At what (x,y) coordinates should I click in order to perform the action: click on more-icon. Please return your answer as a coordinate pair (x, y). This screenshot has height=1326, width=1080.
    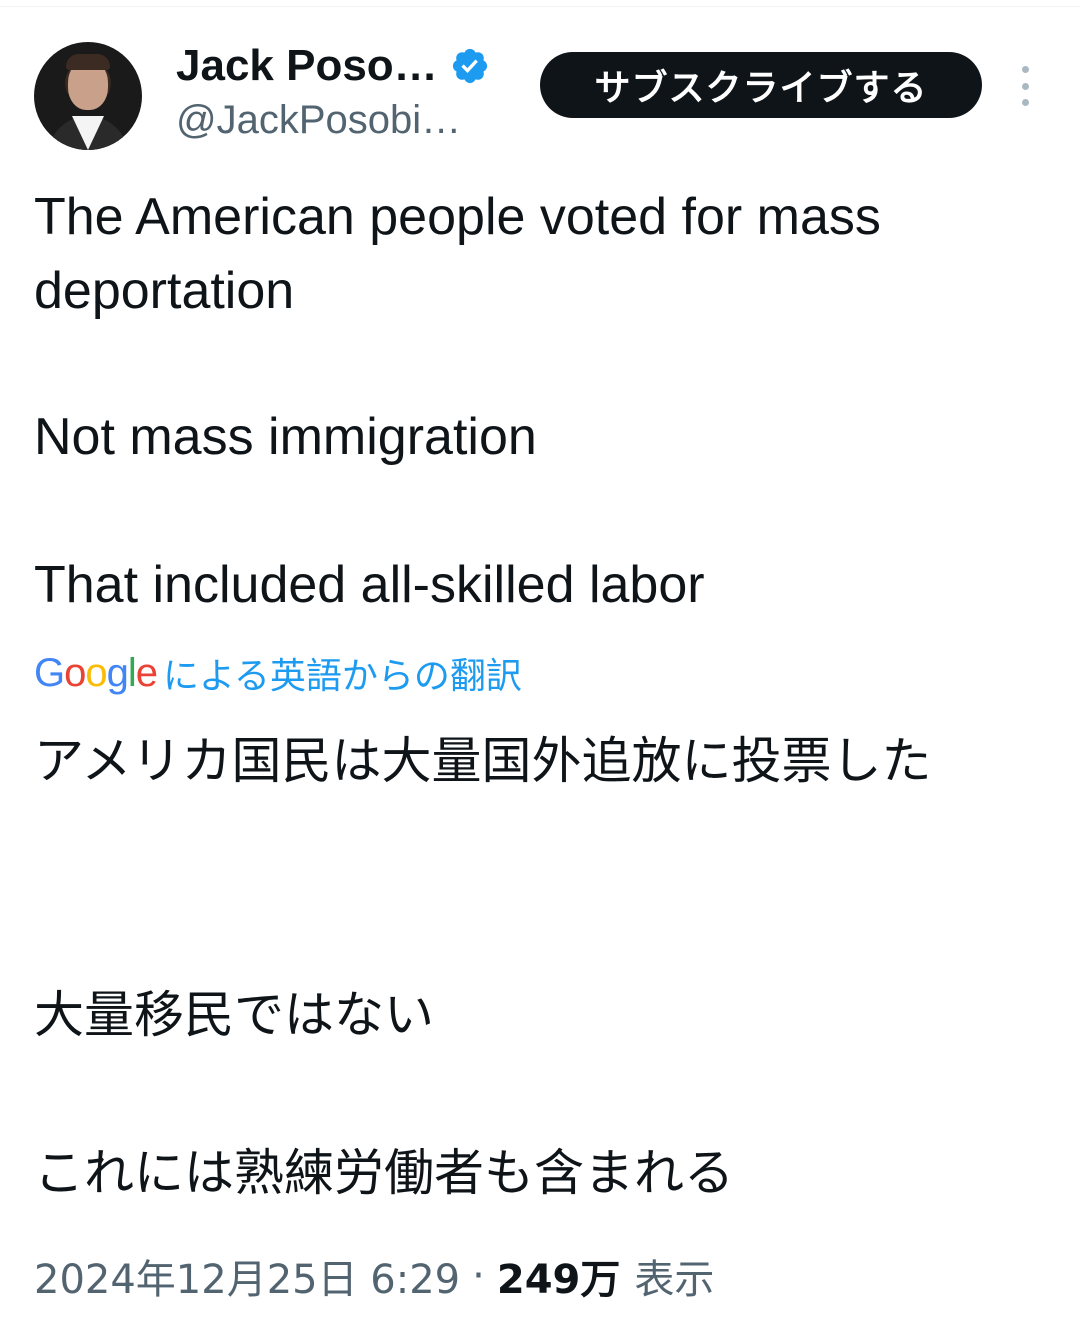
    Looking at the image, I should click on (1025, 86).